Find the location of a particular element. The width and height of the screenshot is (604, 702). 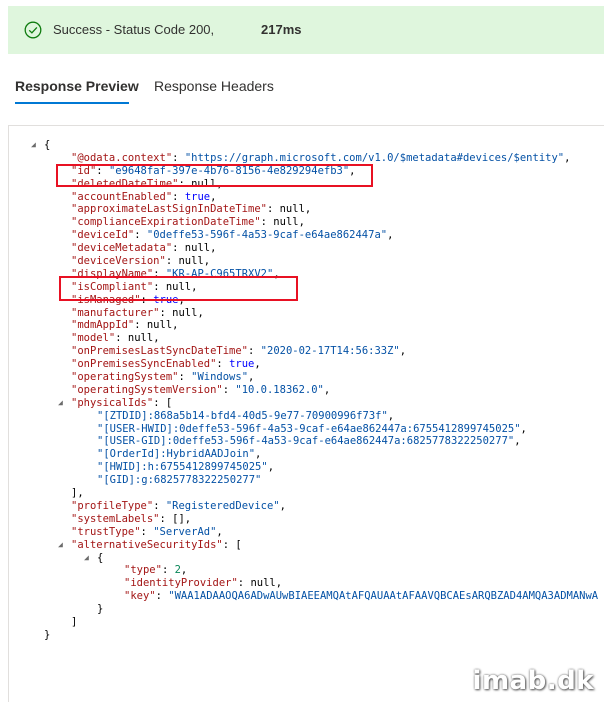

code-token: : [], is located at coordinates (175, 518).